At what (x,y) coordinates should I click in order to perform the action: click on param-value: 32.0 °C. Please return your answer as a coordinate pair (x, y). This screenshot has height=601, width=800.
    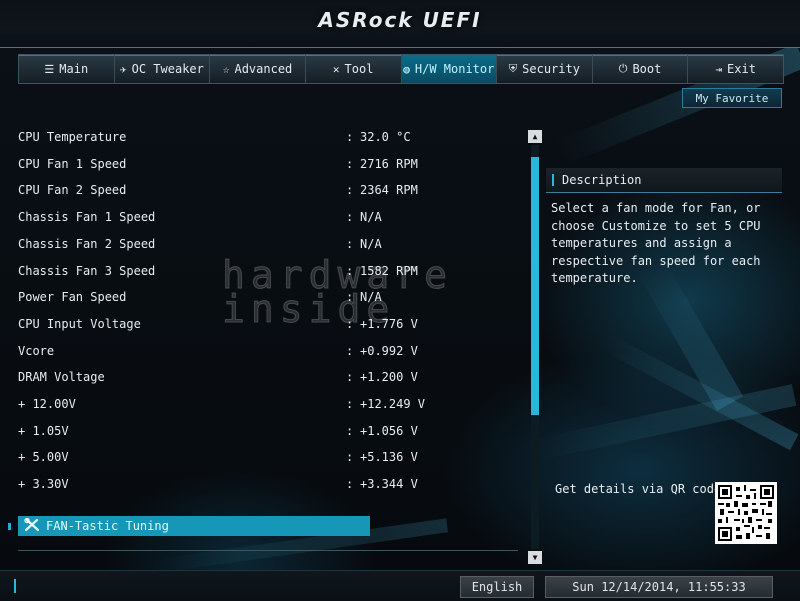
    Looking at the image, I should click on (385, 137).